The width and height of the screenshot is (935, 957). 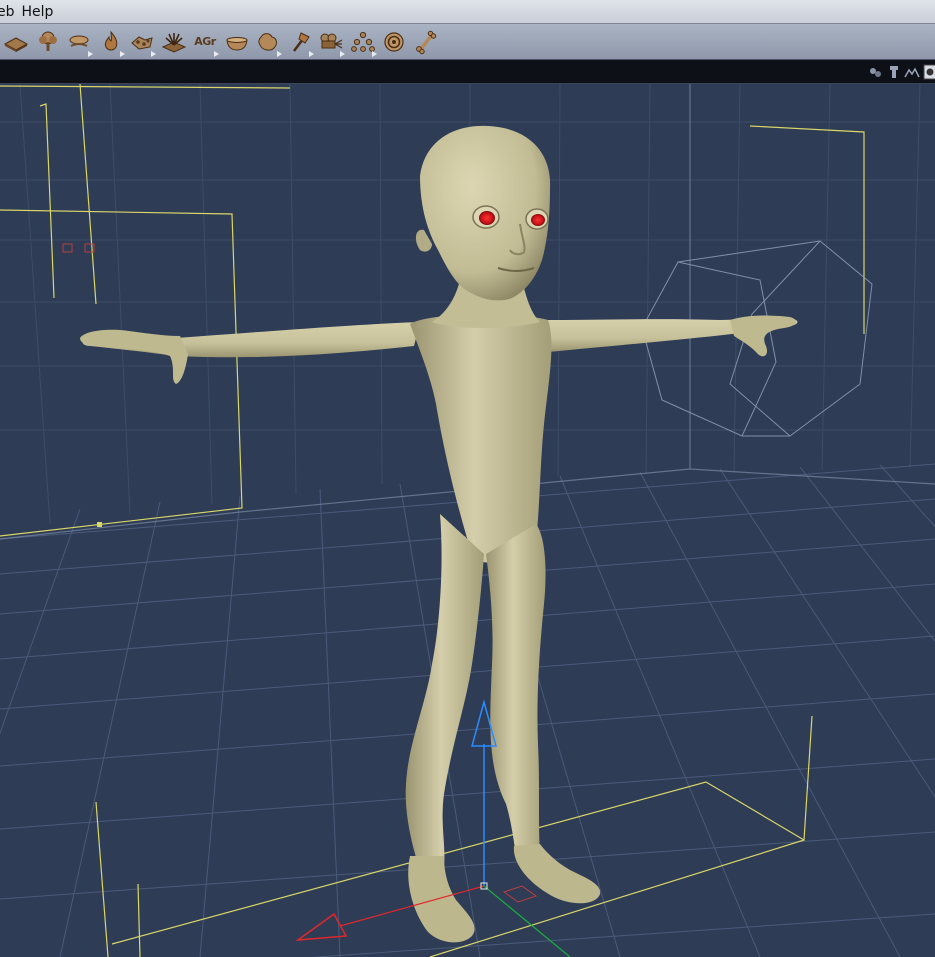 I want to click on viewport-camera-stack-control, so click(x=894, y=72).